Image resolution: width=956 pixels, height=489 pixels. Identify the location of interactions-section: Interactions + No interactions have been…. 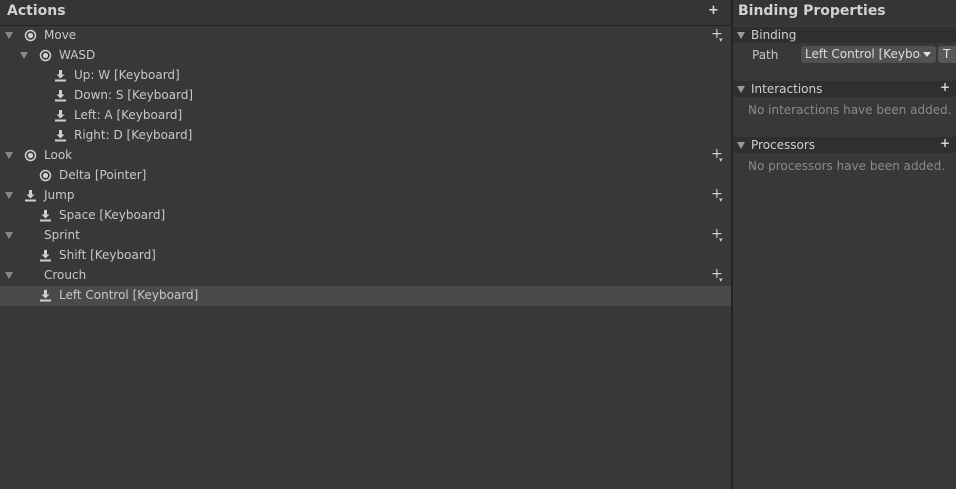
(844, 100).